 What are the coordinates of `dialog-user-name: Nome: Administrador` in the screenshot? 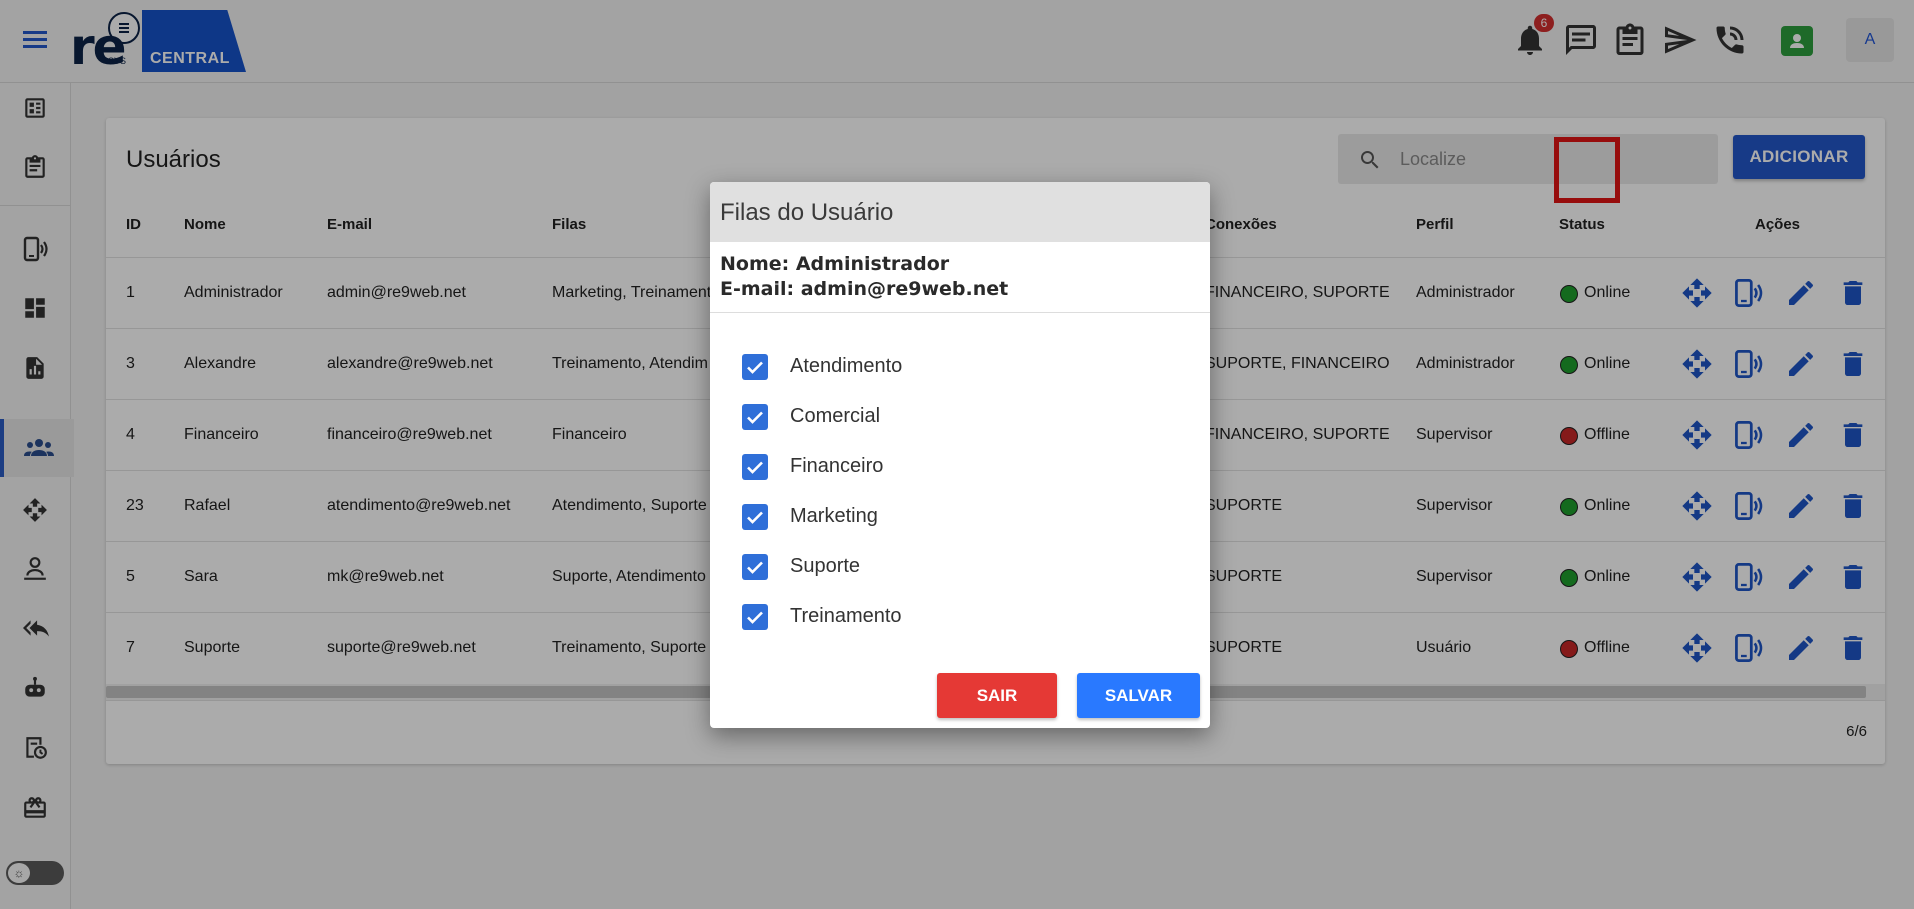 It's located at (835, 264).